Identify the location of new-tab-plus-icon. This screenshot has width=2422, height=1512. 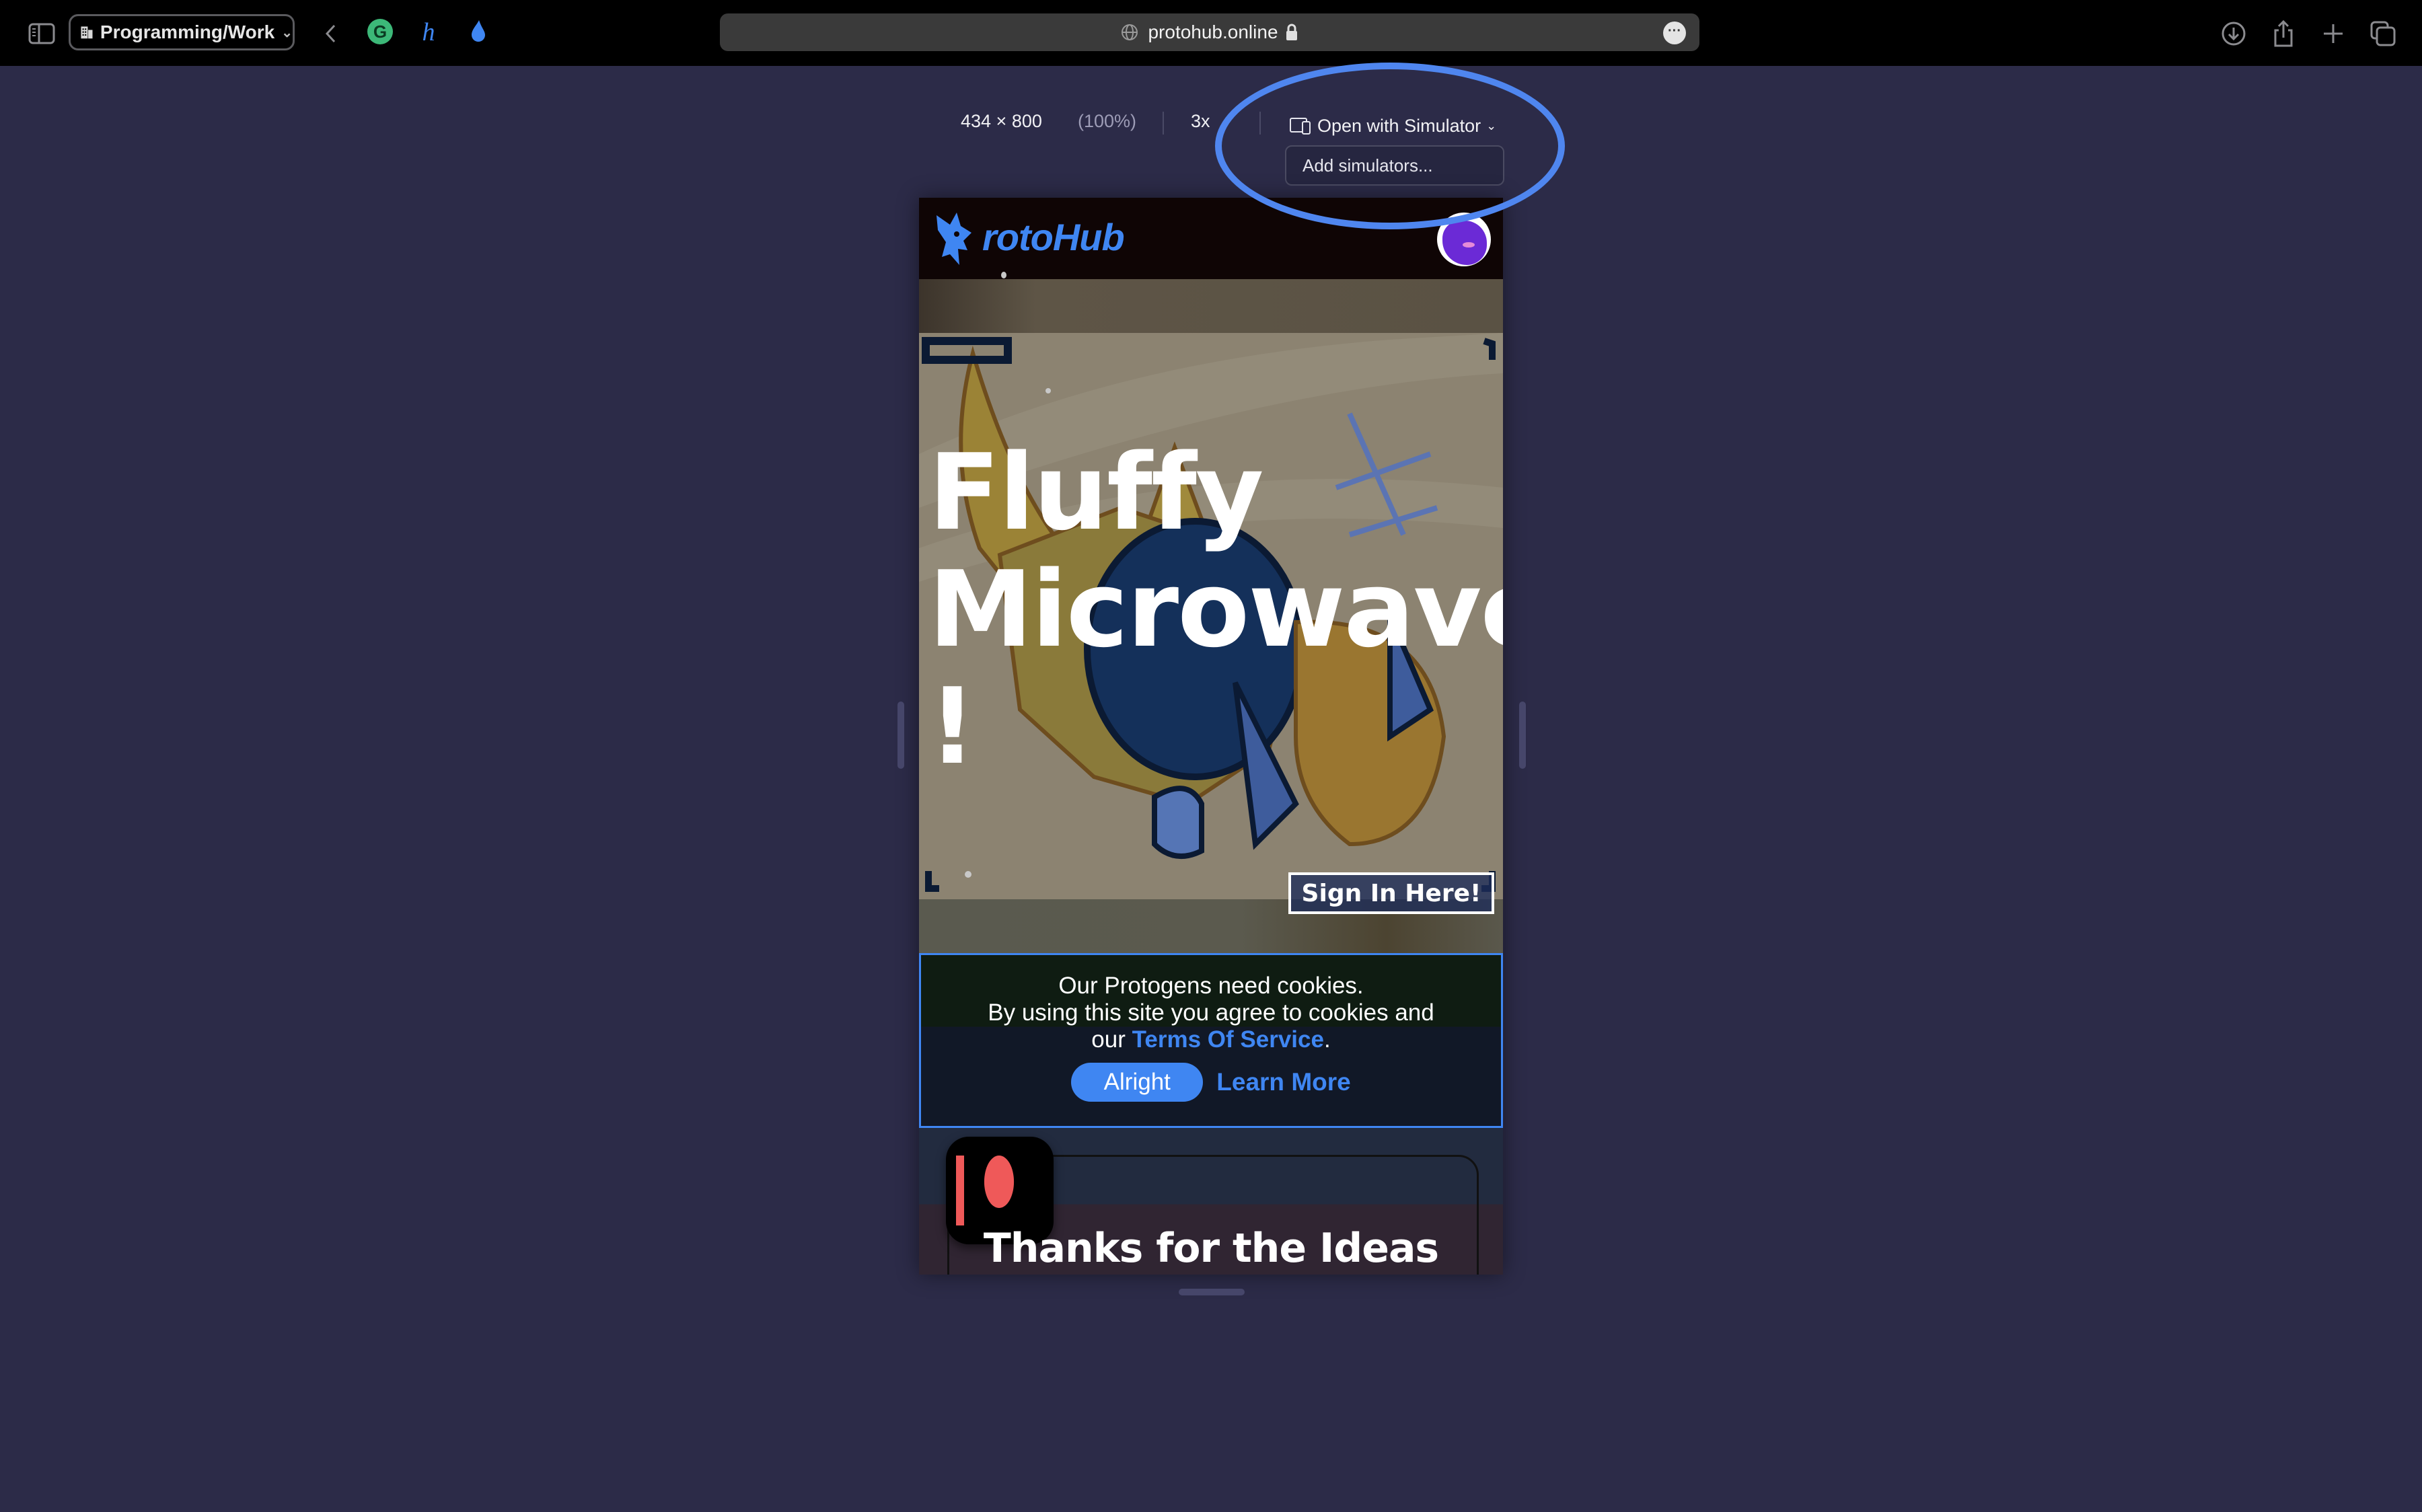
(2333, 33).